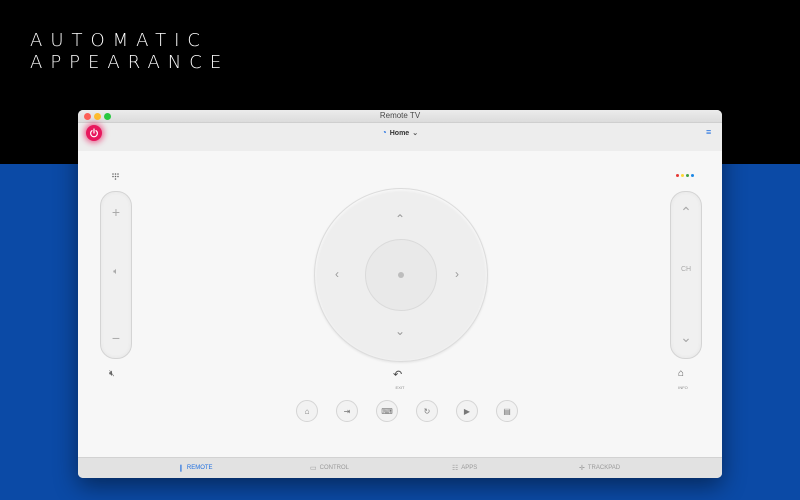  I want to click on volume-rocker: + 🔈︎ −, so click(116, 275).